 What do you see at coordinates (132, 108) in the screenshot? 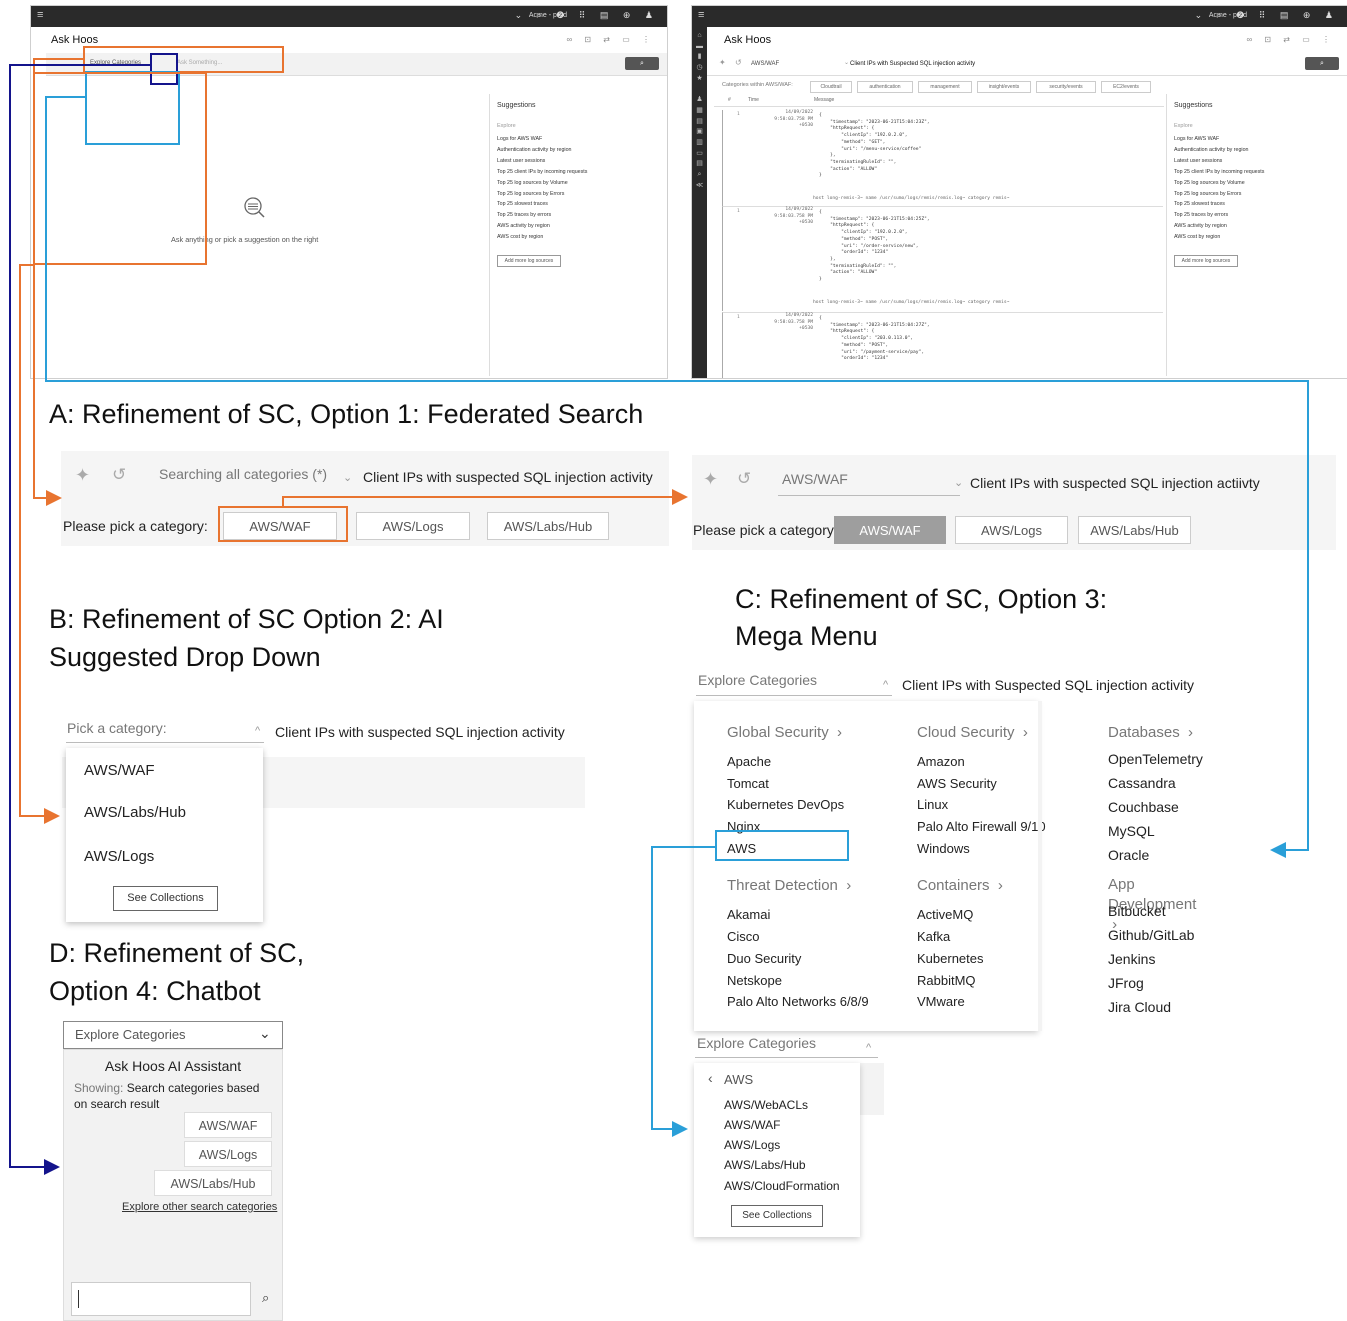
I see `highlight-box-dropdown-panel` at bounding box center [132, 108].